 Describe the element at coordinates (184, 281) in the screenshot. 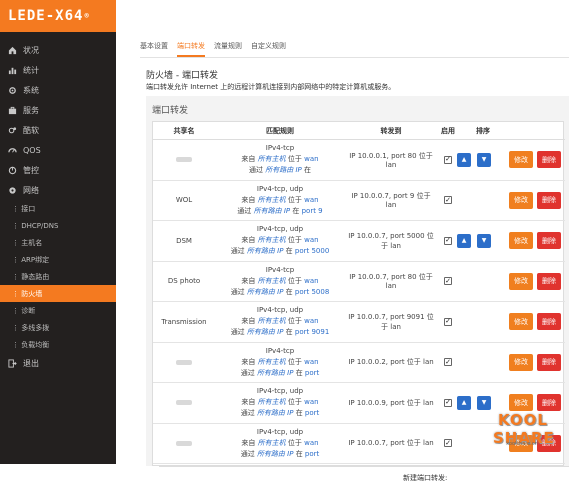

I see `rule-name: DS photo` at that location.